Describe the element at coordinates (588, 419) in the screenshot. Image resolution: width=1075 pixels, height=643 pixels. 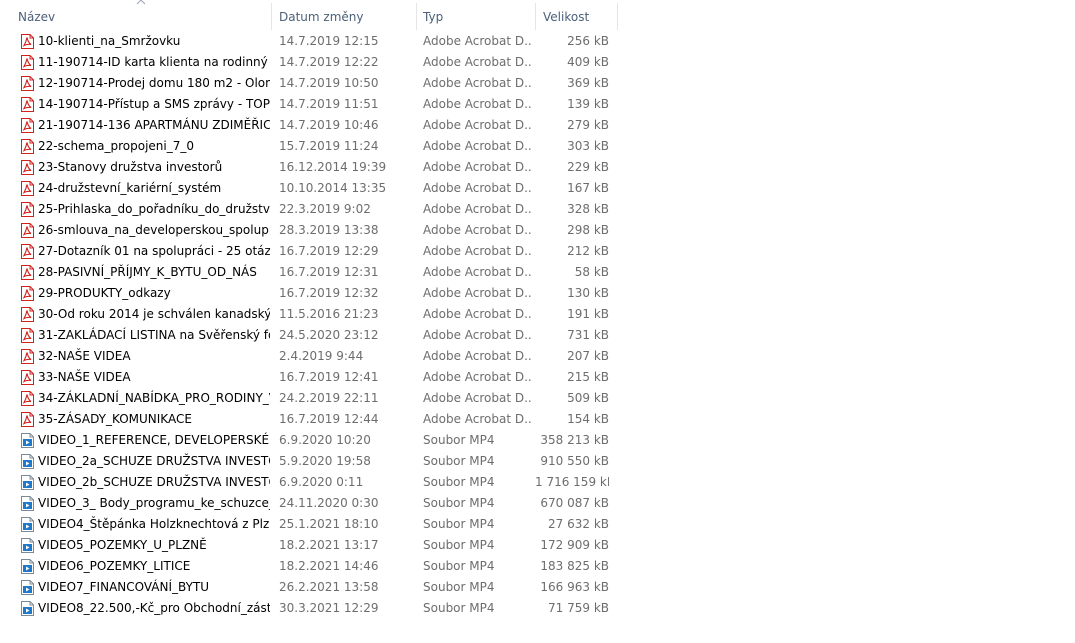
I see `file-size: 154 kB` at that location.